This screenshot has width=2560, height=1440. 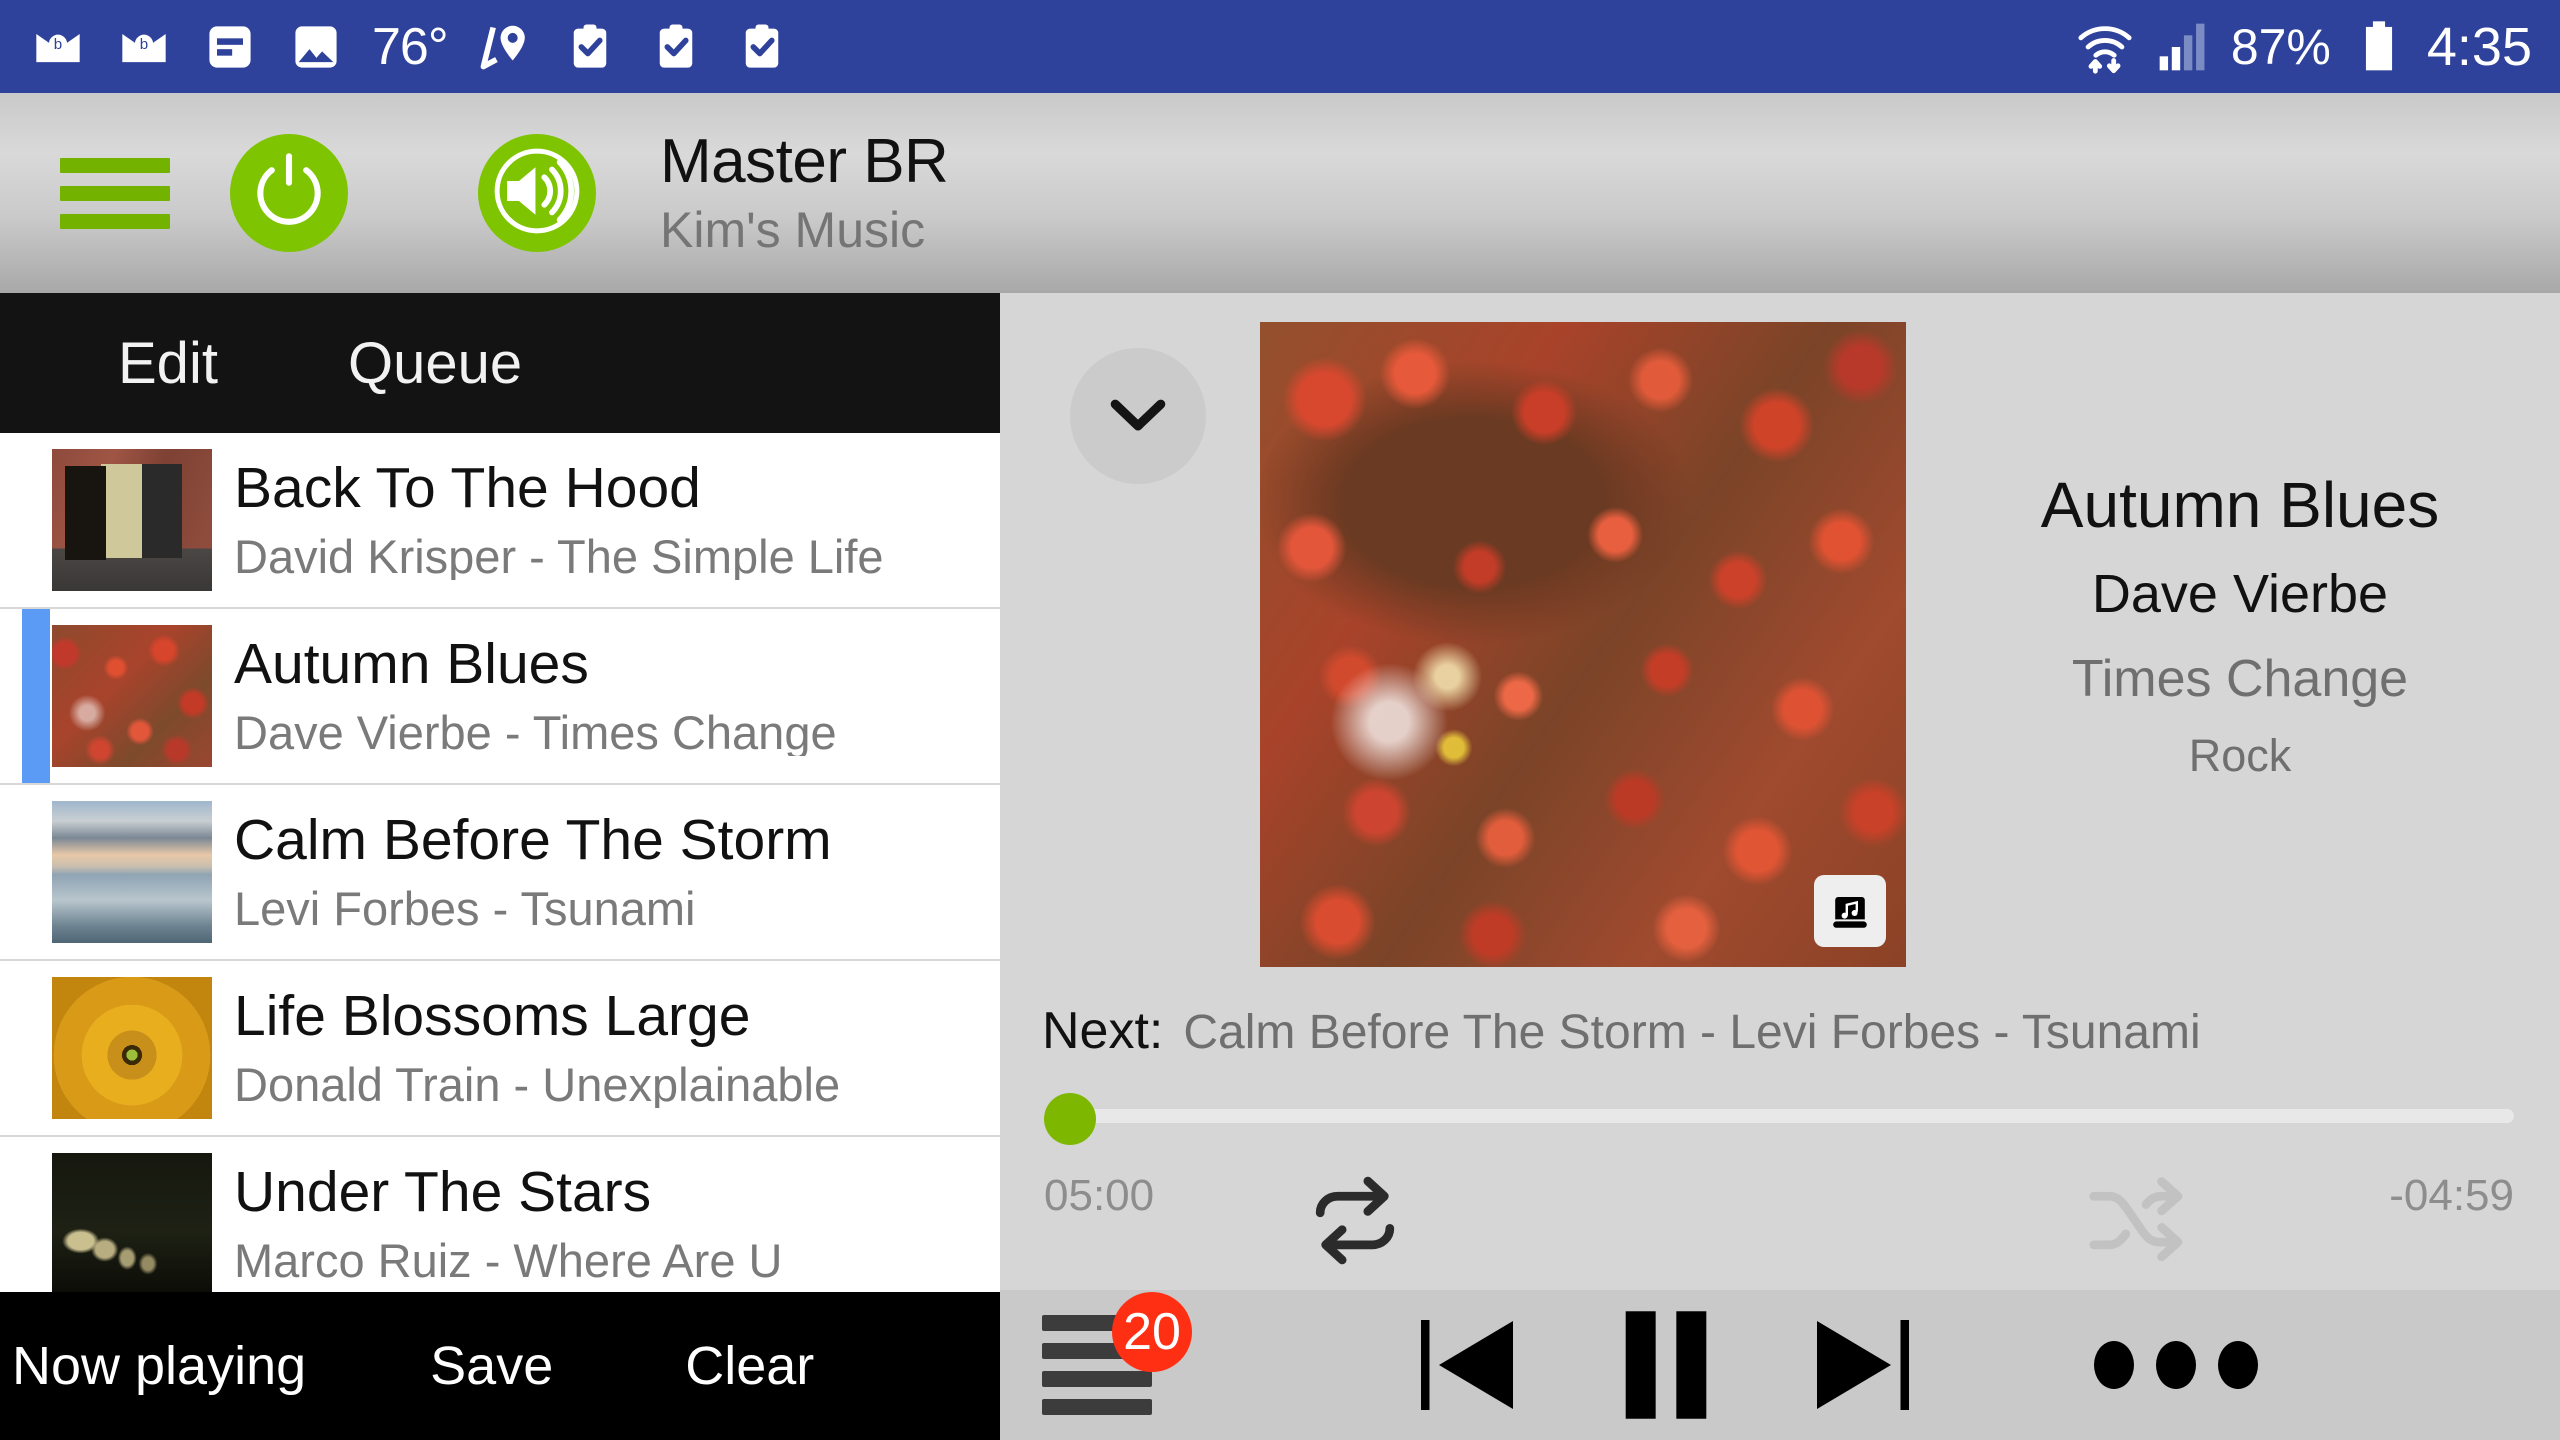 What do you see at coordinates (316, 47) in the screenshot?
I see `photo-icon` at bounding box center [316, 47].